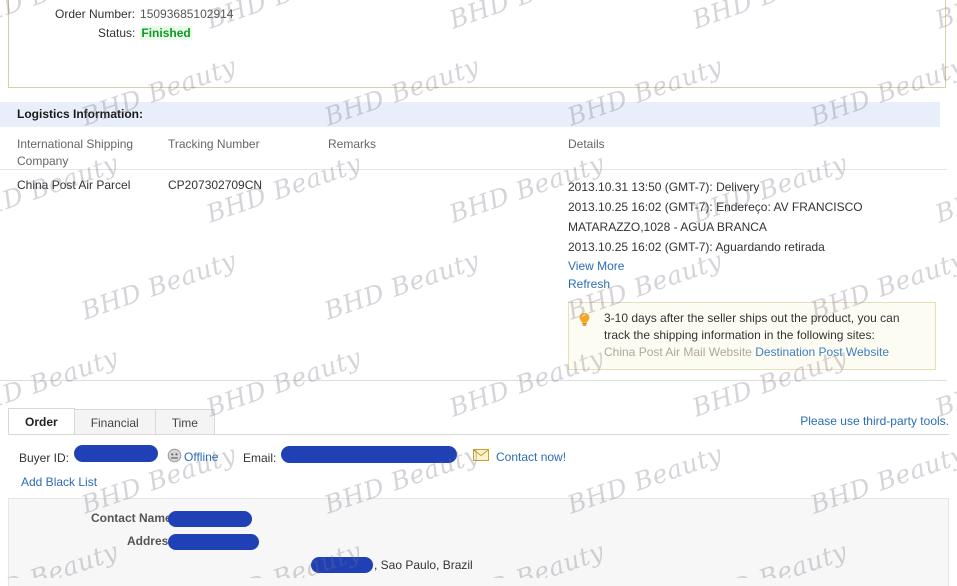  I want to click on order-number-row: Order Number: 15093685102914, so click(144, 14).